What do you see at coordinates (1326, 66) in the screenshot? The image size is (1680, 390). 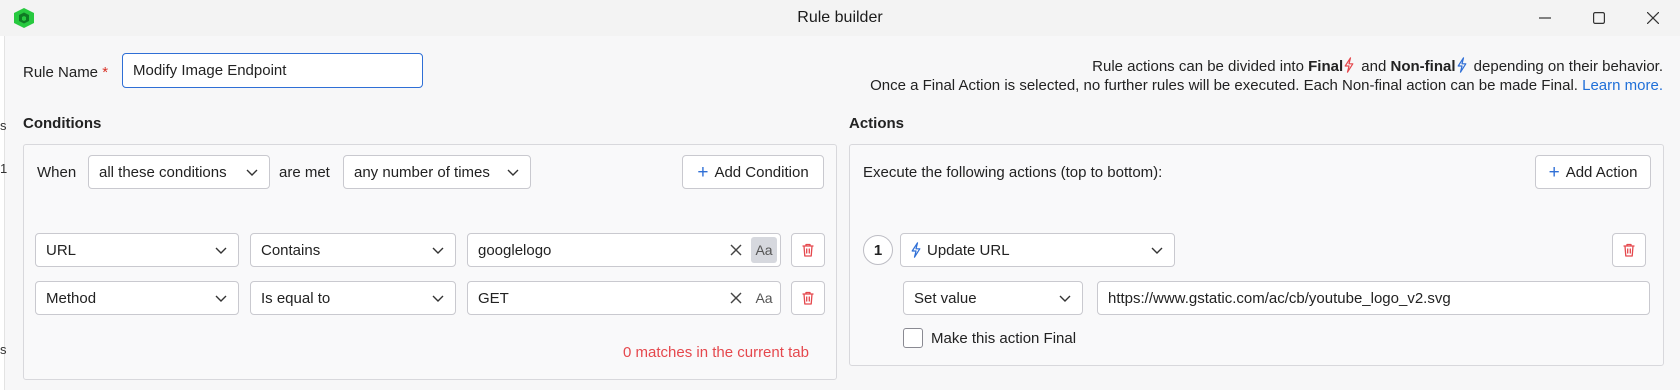 I see `final-label: Final` at bounding box center [1326, 66].